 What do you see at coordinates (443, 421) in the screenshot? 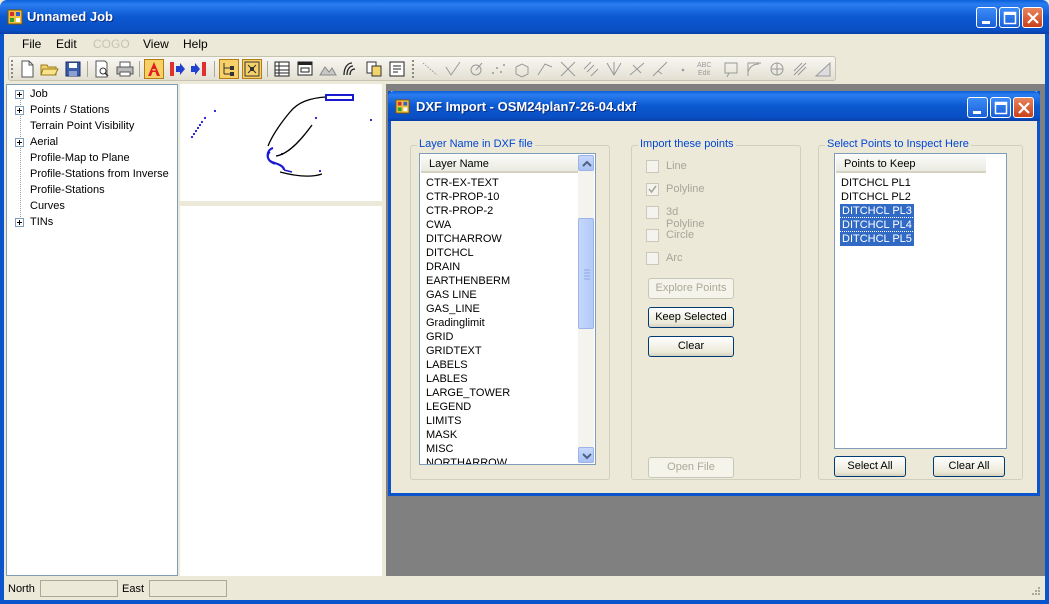
I see `layer-list-item: LIMITS` at bounding box center [443, 421].